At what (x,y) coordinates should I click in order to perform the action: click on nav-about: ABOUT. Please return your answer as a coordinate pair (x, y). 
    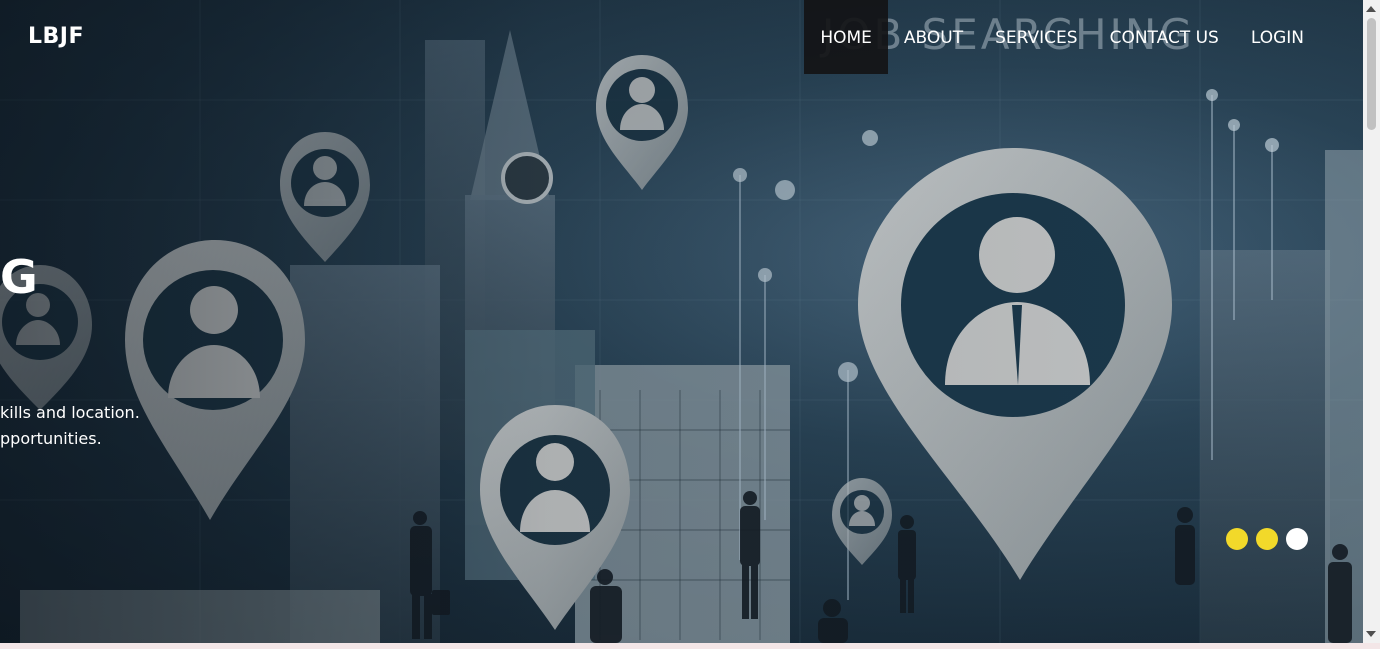
    Looking at the image, I should click on (933, 37).